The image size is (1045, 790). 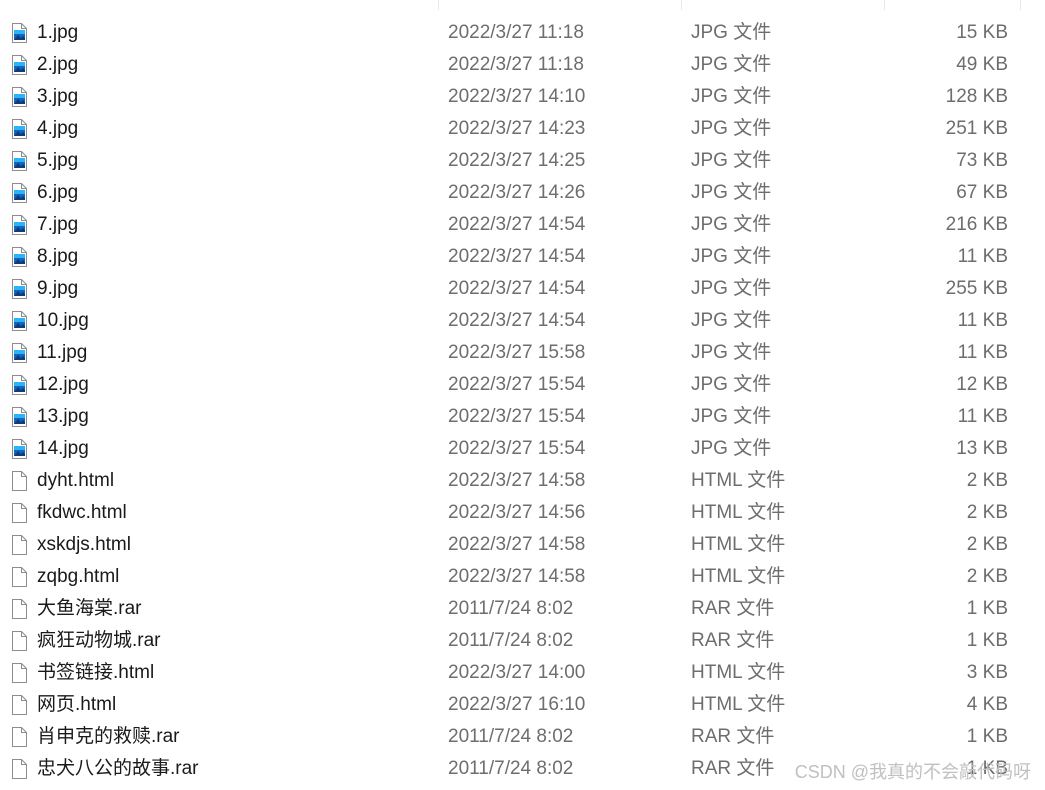 What do you see at coordinates (517, 704) in the screenshot?
I see `file-date-modified: 2022/3/27 16:10` at bounding box center [517, 704].